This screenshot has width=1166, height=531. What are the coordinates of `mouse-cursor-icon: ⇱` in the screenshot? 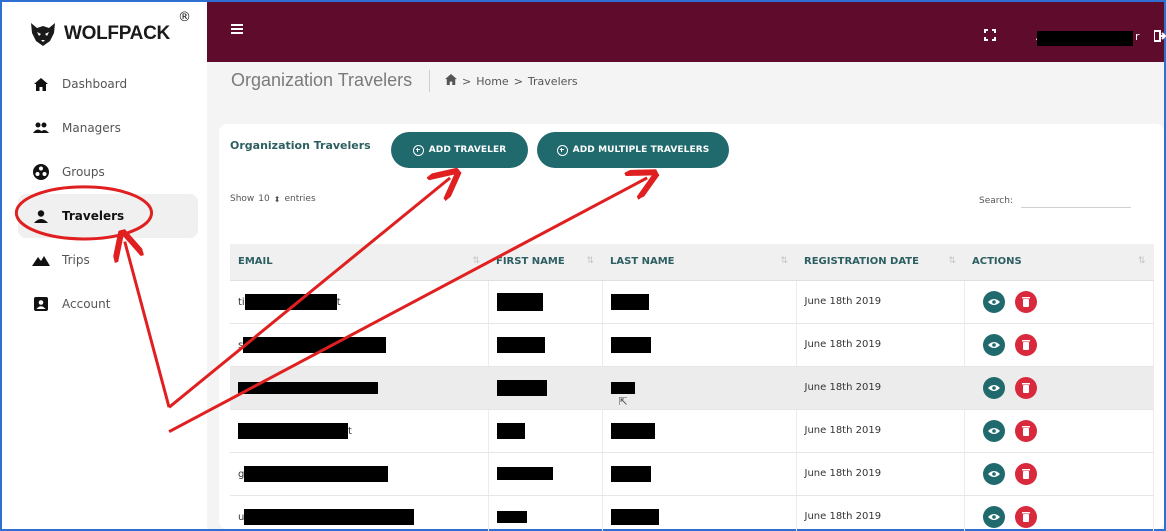 It's located at (623, 401).